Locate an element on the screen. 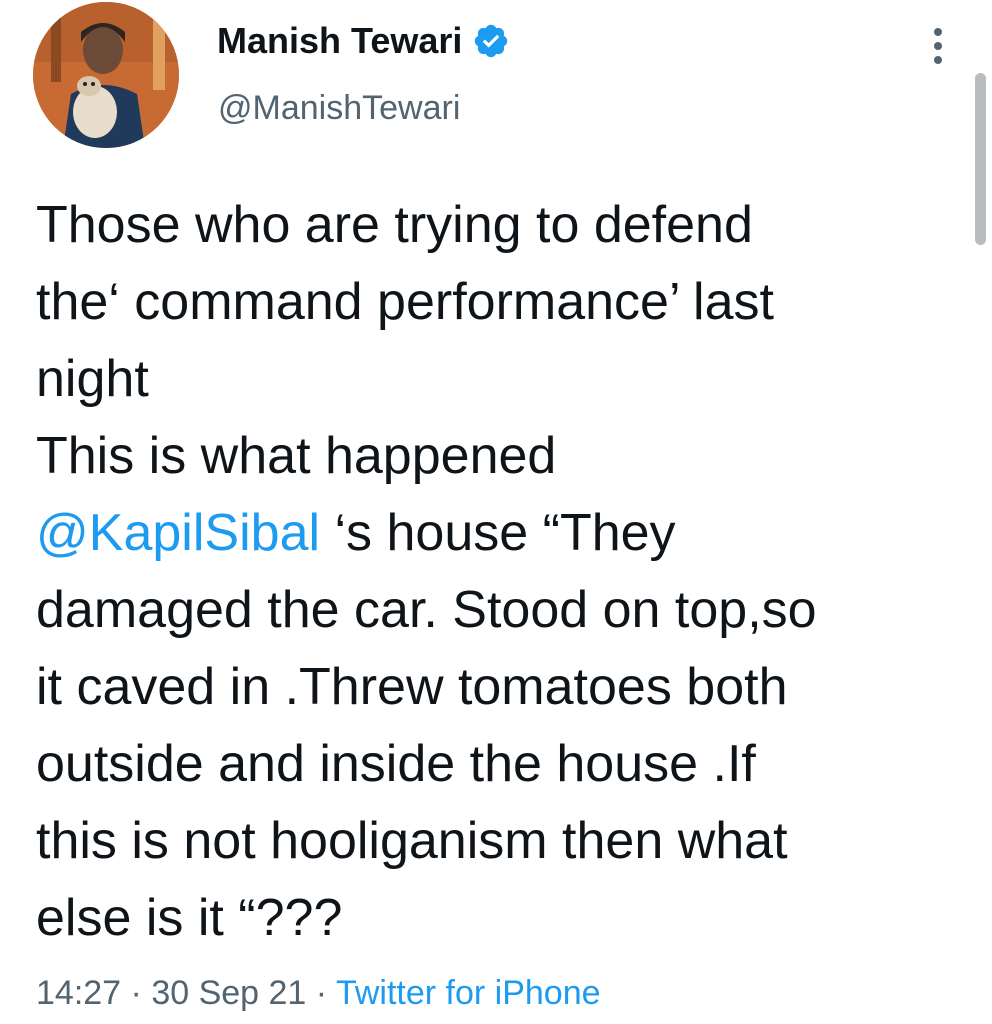 Image resolution: width=992 pixels, height=1024 pixels. tweet-text-line: this is not hooliganism then what is located at coordinates (412, 841).